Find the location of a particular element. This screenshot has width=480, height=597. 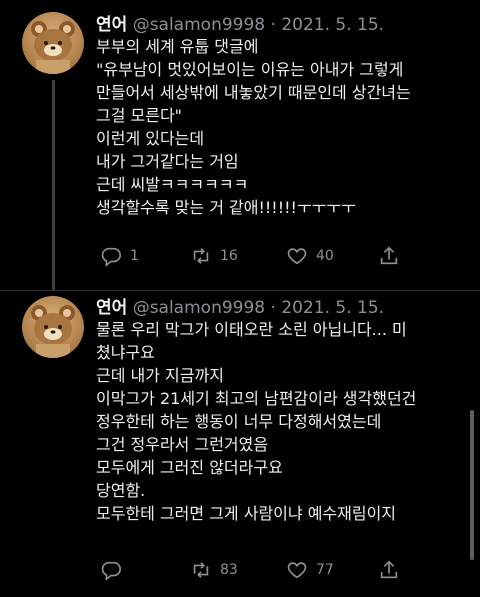

thread-line is located at coordinates (53, 185).